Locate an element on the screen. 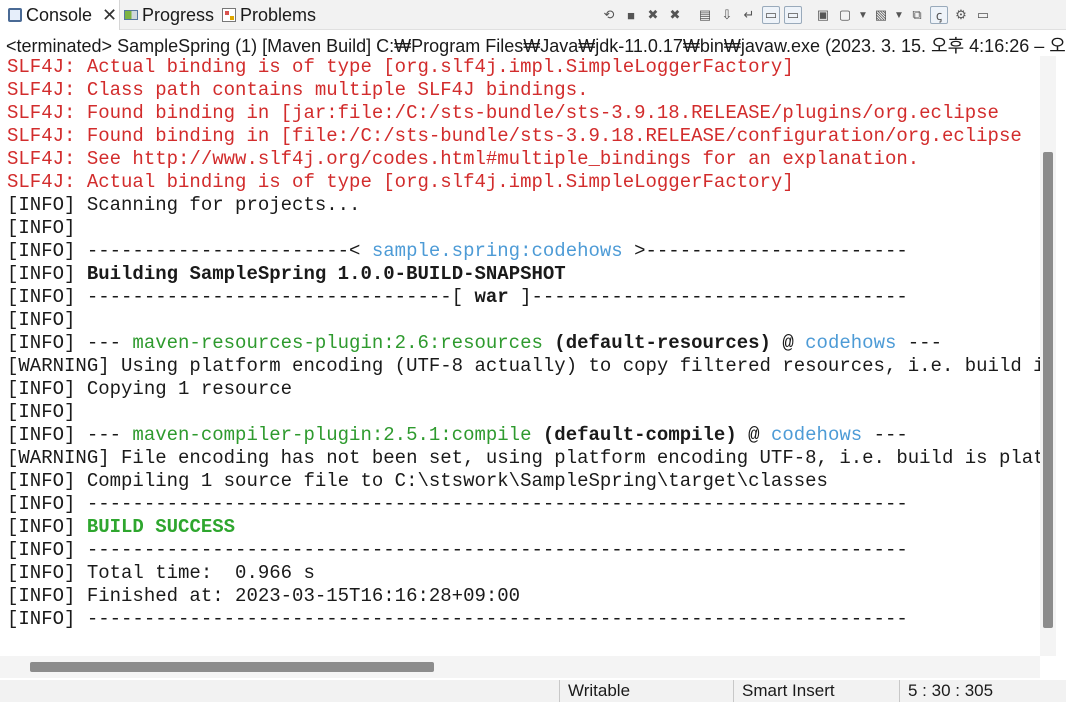  progress-icon is located at coordinates (131, 15).